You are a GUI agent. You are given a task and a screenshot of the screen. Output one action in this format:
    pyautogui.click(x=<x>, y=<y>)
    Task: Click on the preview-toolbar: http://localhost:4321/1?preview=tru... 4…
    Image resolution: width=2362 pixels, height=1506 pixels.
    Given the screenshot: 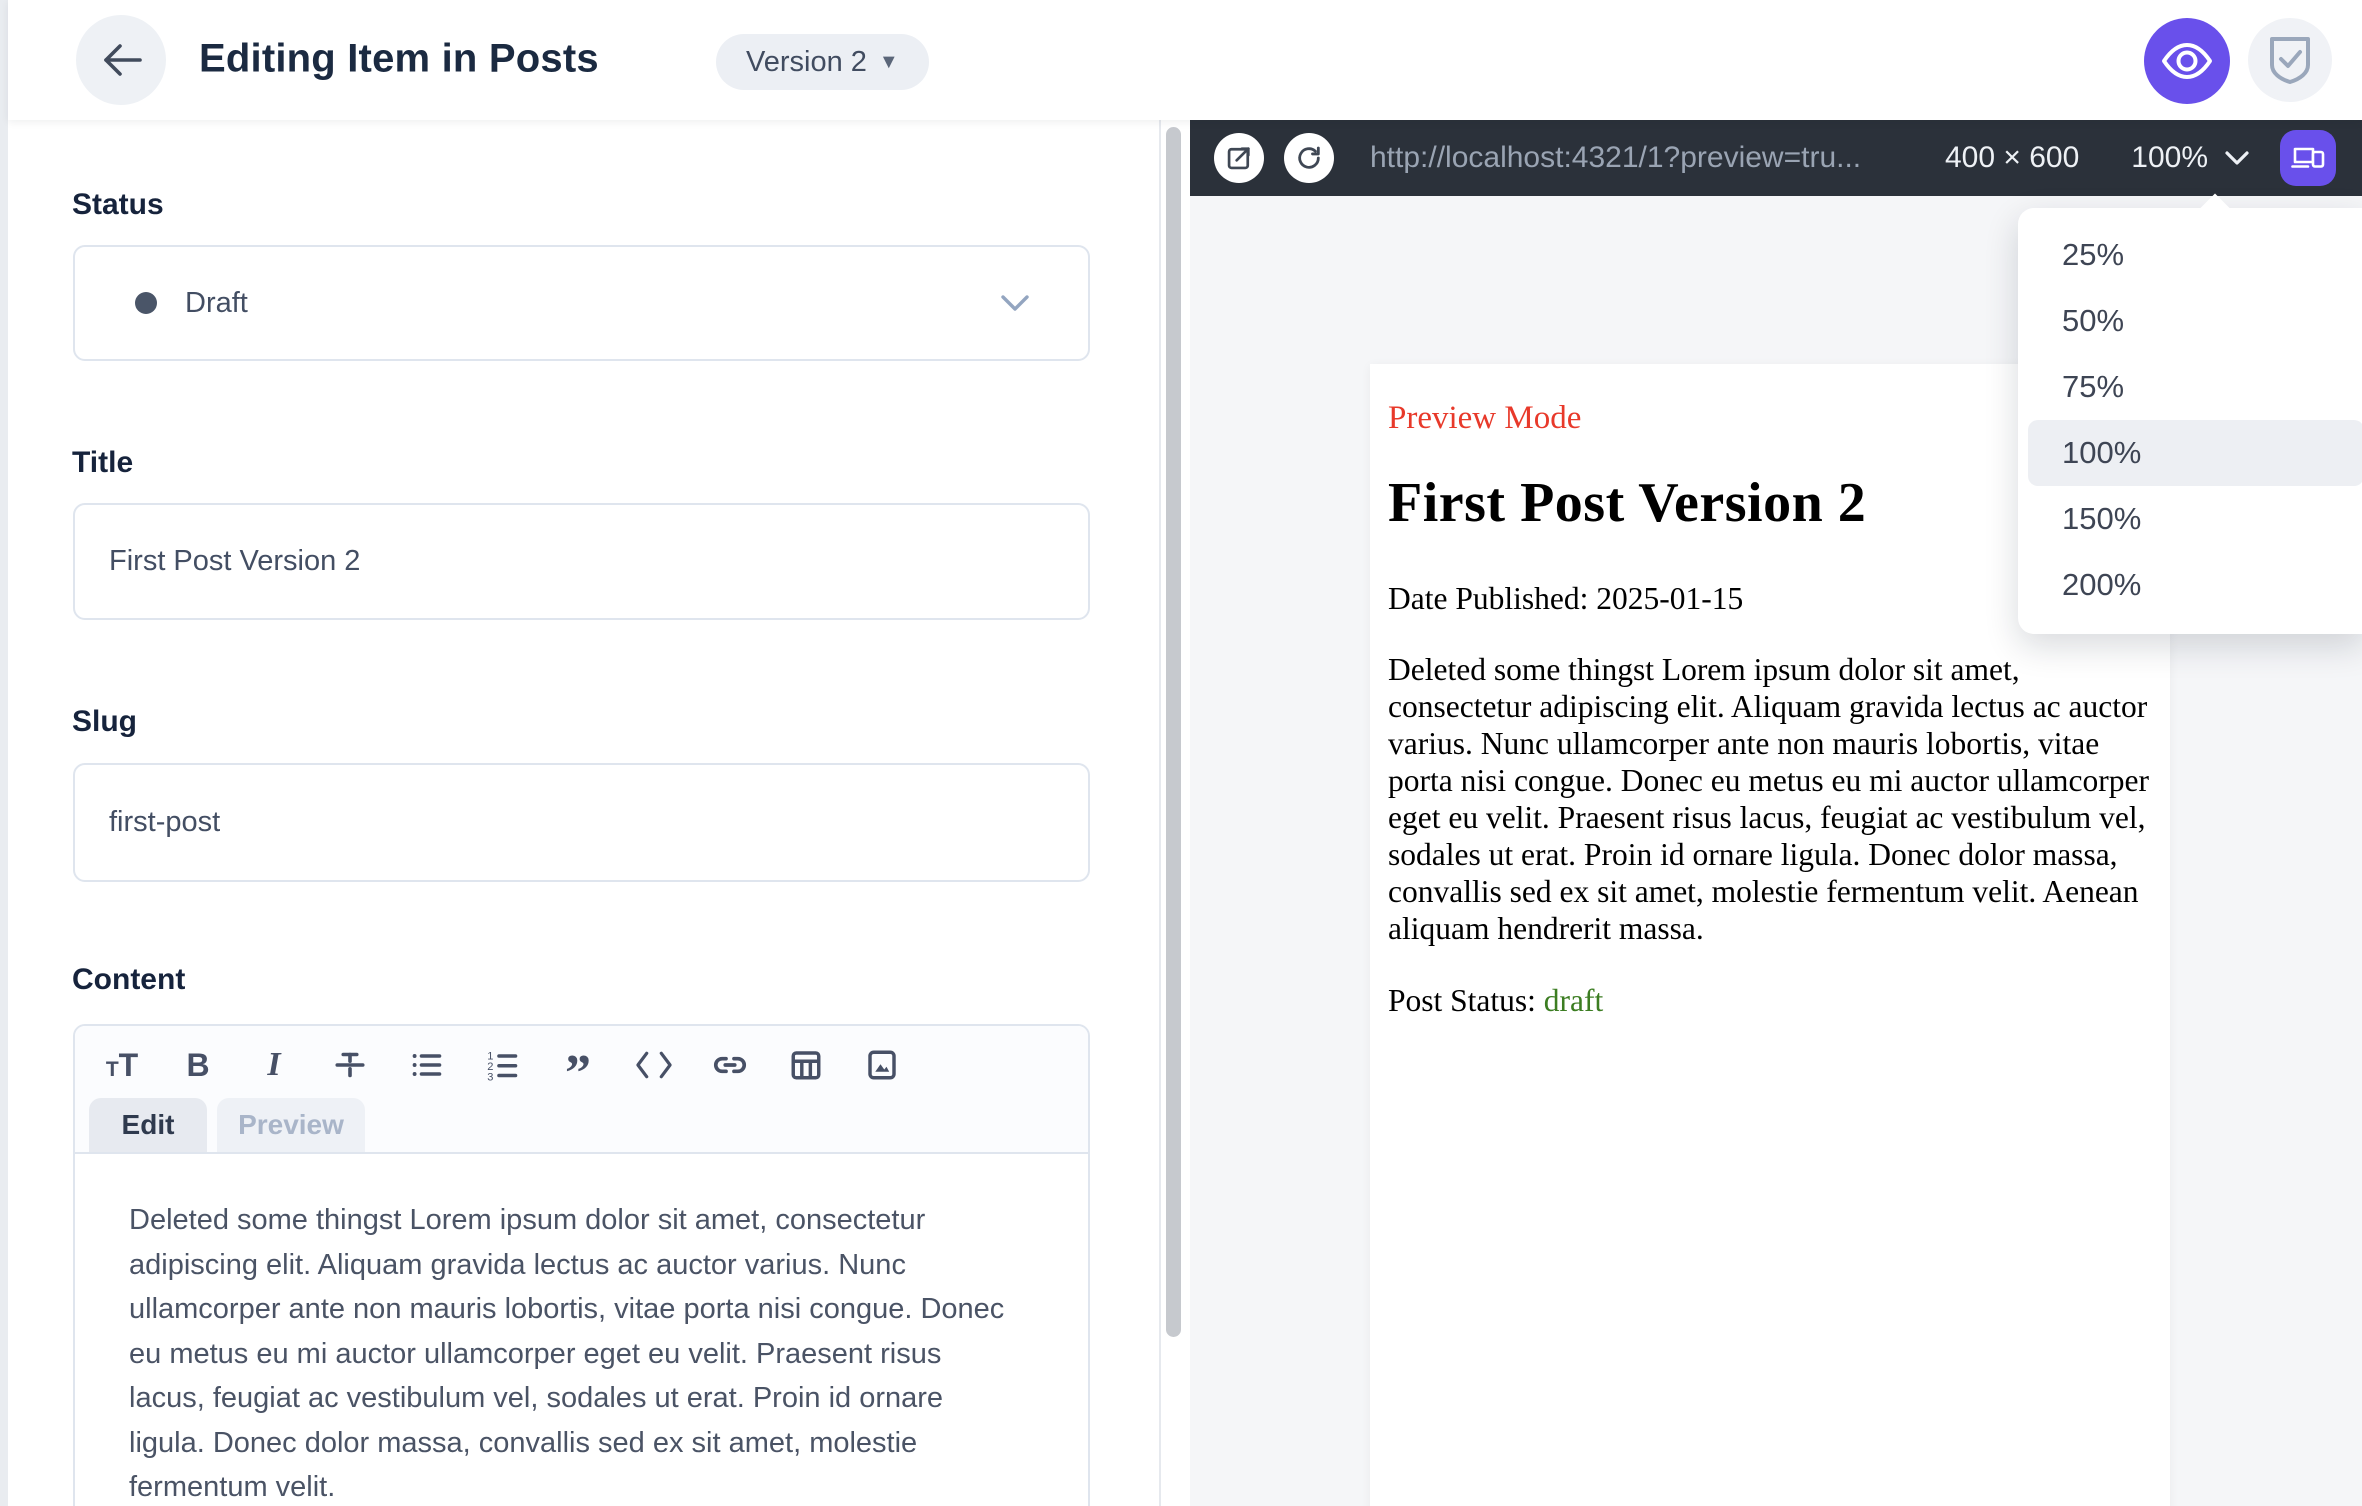 What is the action you would take?
    pyautogui.click(x=1776, y=158)
    